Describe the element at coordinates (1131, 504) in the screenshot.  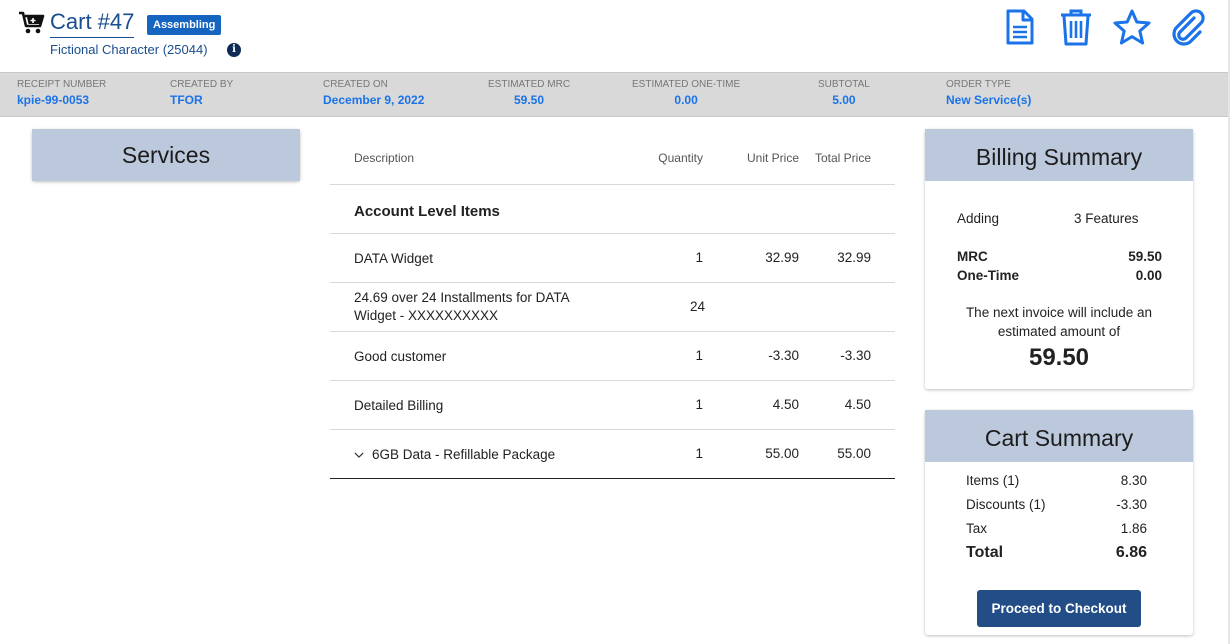
I see `discounts-value: -3.30` at that location.